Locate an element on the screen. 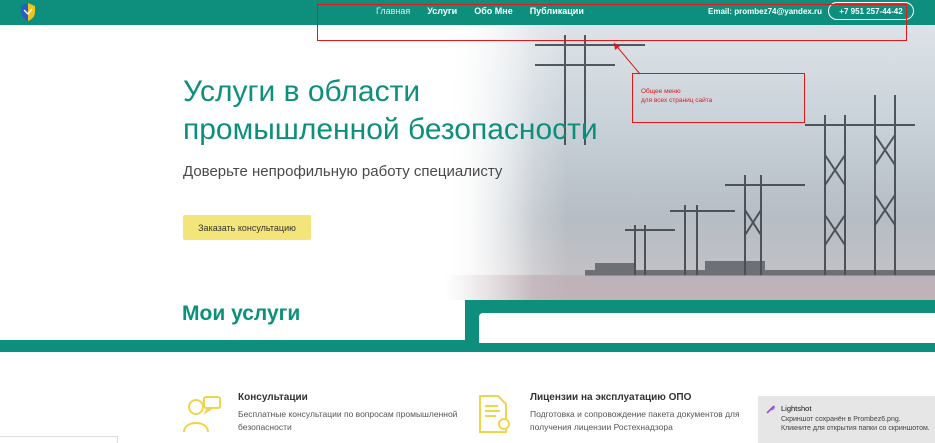 The height and width of the screenshot is (443, 935). order-consultation-button: Заказать консультацию is located at coordinates (247, 227).